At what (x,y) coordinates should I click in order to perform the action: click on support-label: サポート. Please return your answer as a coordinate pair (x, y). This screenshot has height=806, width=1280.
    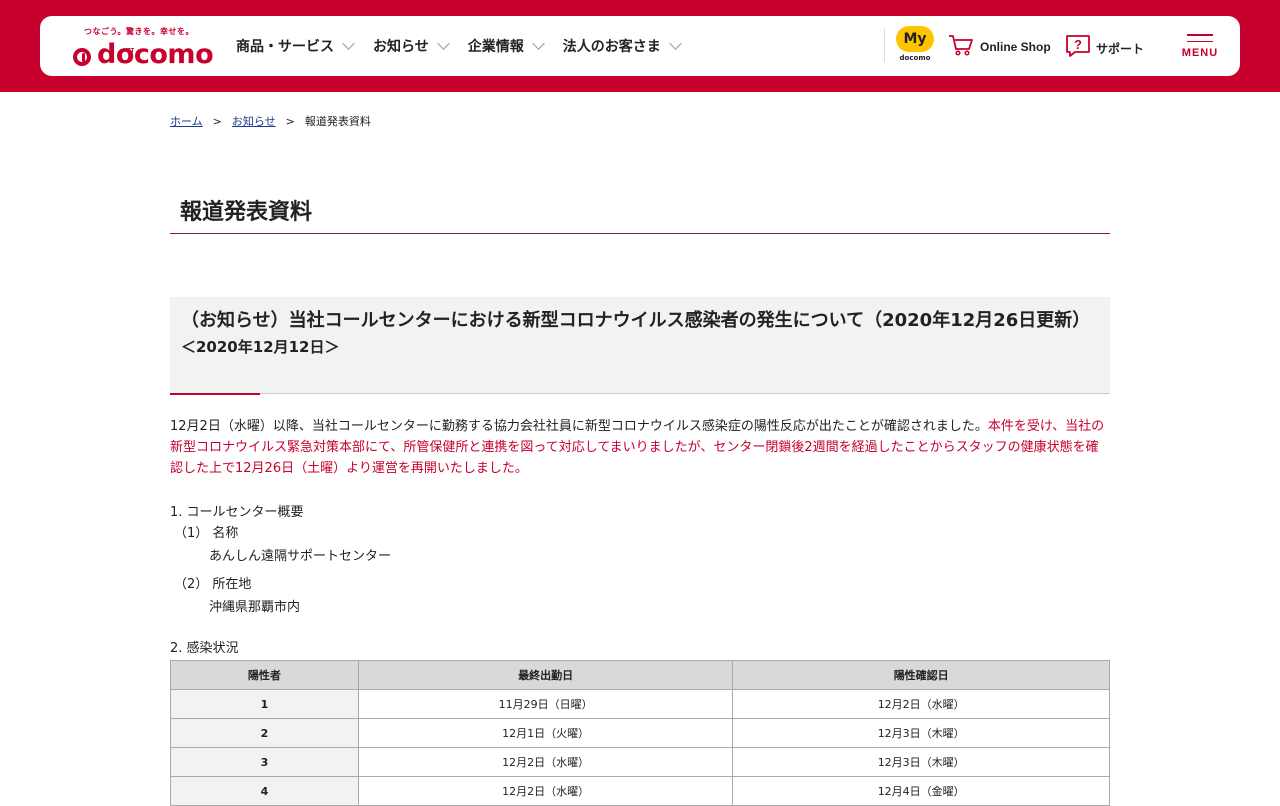
    Looking at the image, I should click on (1120, 48).